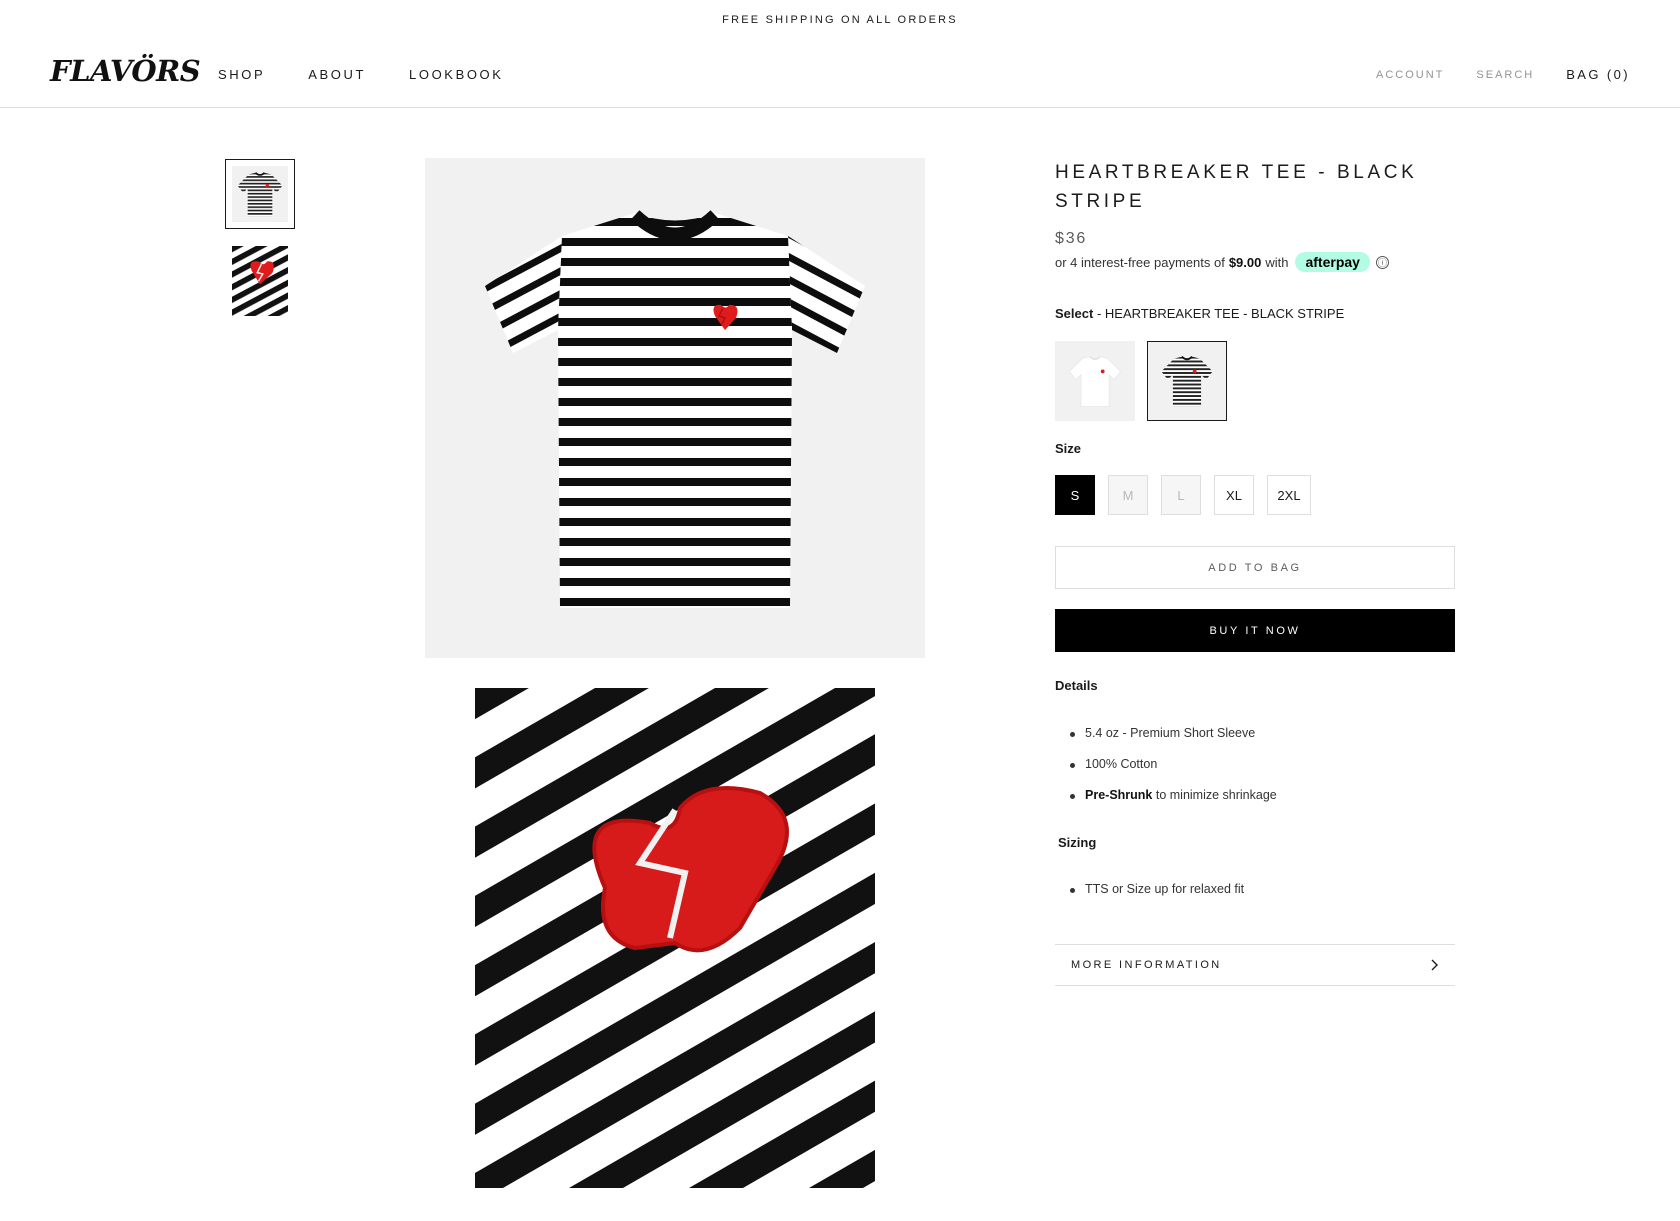 This screenshot has height=1221, width=1680. I want to click on detail-text: 5.4 oz - Premium Short Sleeve, so click(1170, 733).